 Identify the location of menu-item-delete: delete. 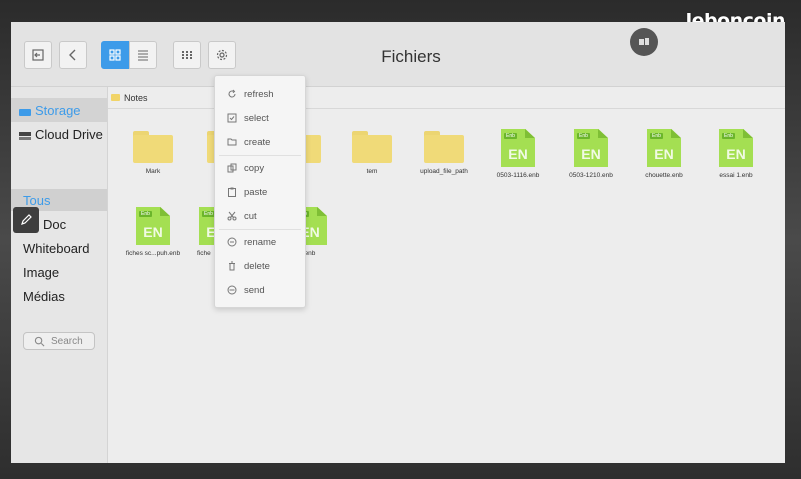
(260, 266).